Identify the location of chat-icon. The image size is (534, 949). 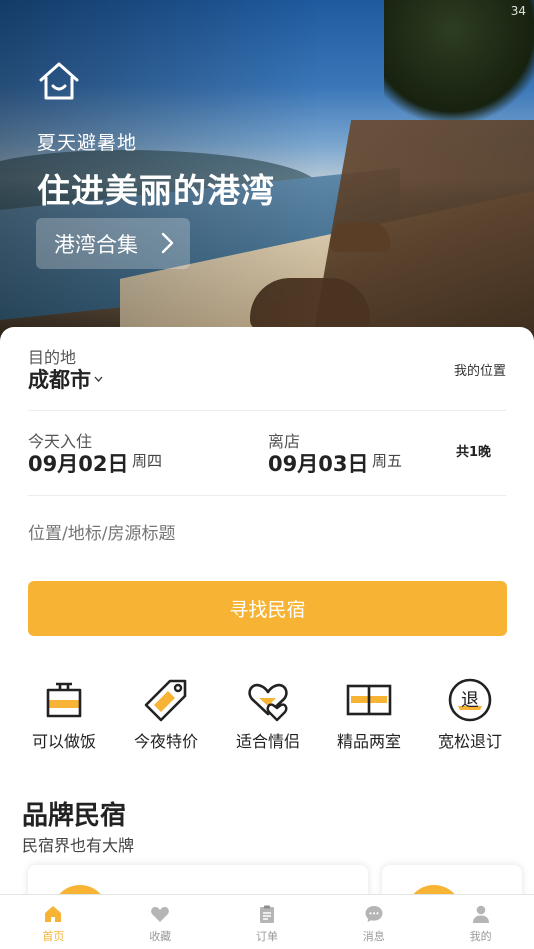
(374, 914).